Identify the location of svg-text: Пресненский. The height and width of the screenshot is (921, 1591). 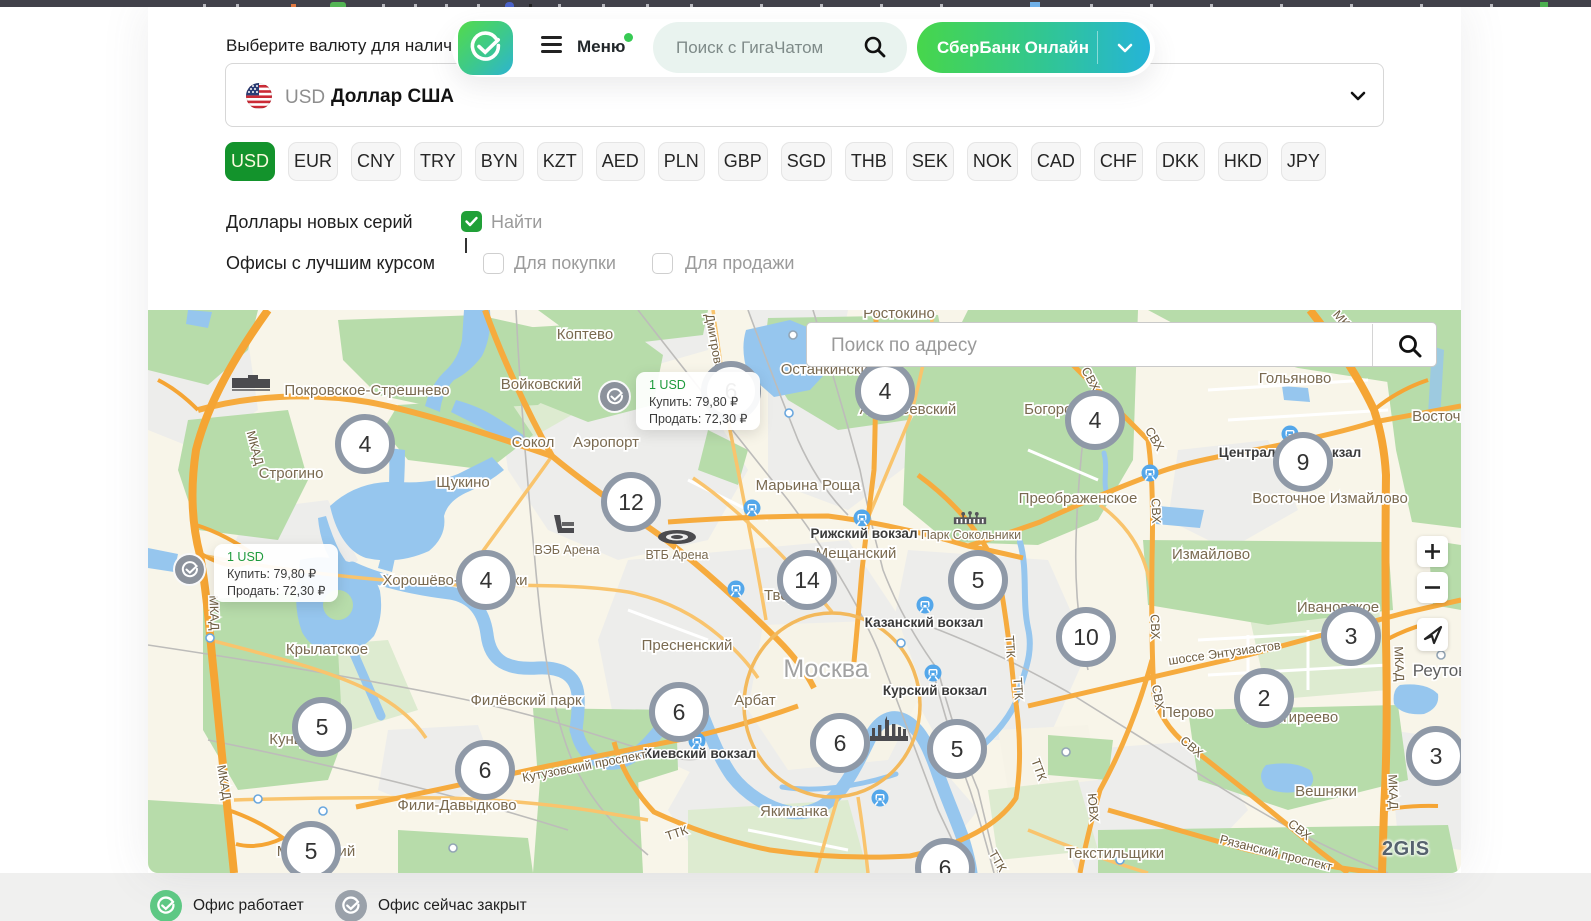
(687, 645).